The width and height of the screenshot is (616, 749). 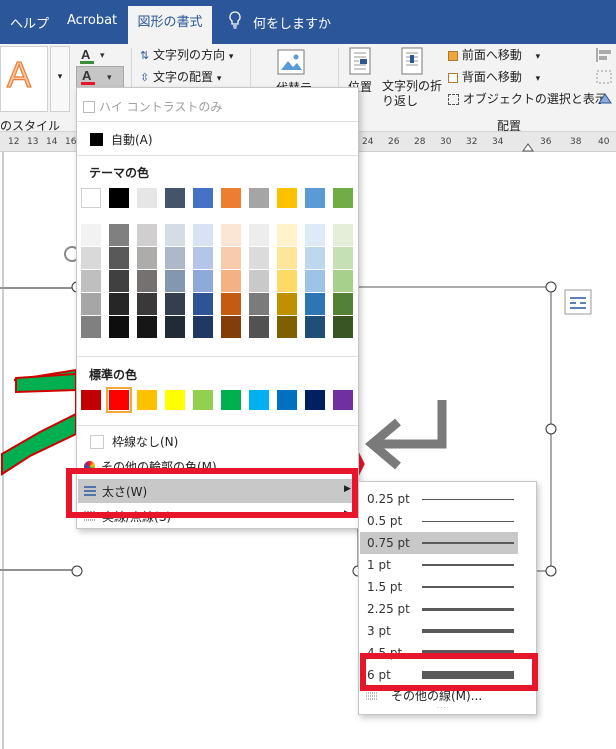 I want to click on group-button, so click(x=605, y=77).